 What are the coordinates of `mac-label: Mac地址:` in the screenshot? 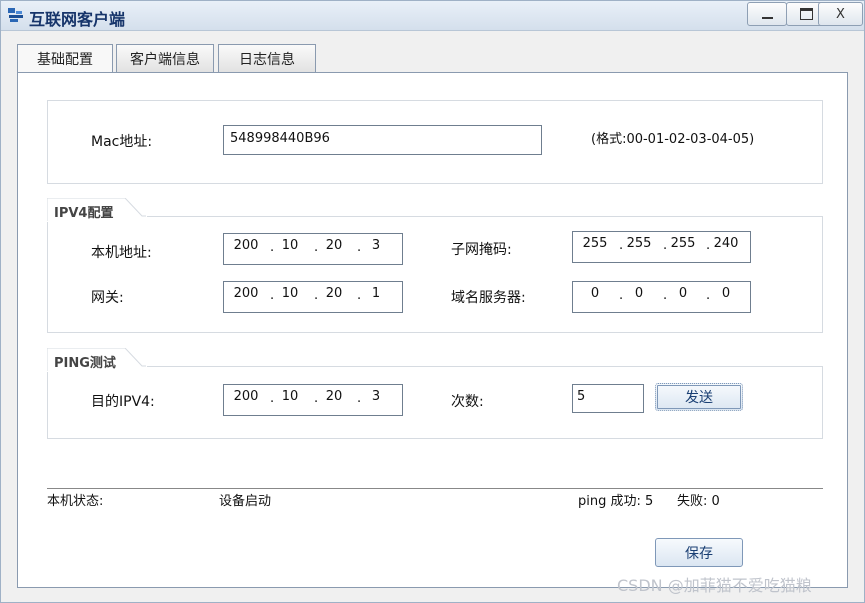 It's located at (122, 142).